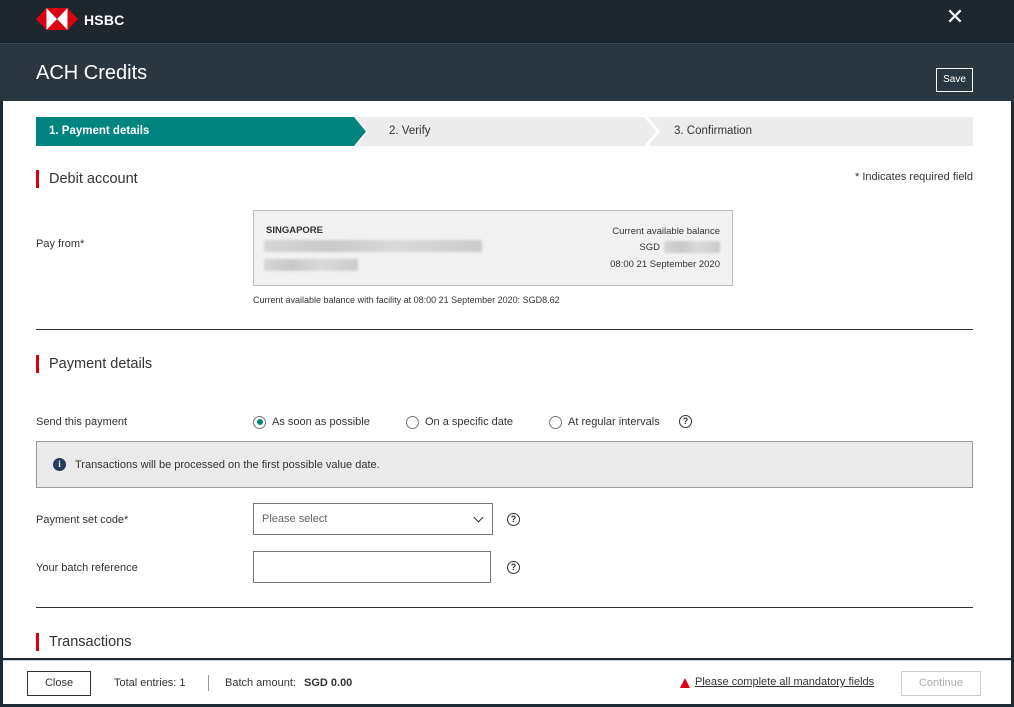 This screenshot has width=1014, height=707. What do you see at coordinates (666, 231) in the screenshot?
I see `balance-label: Current available balance` at bounding box center [666, 231].